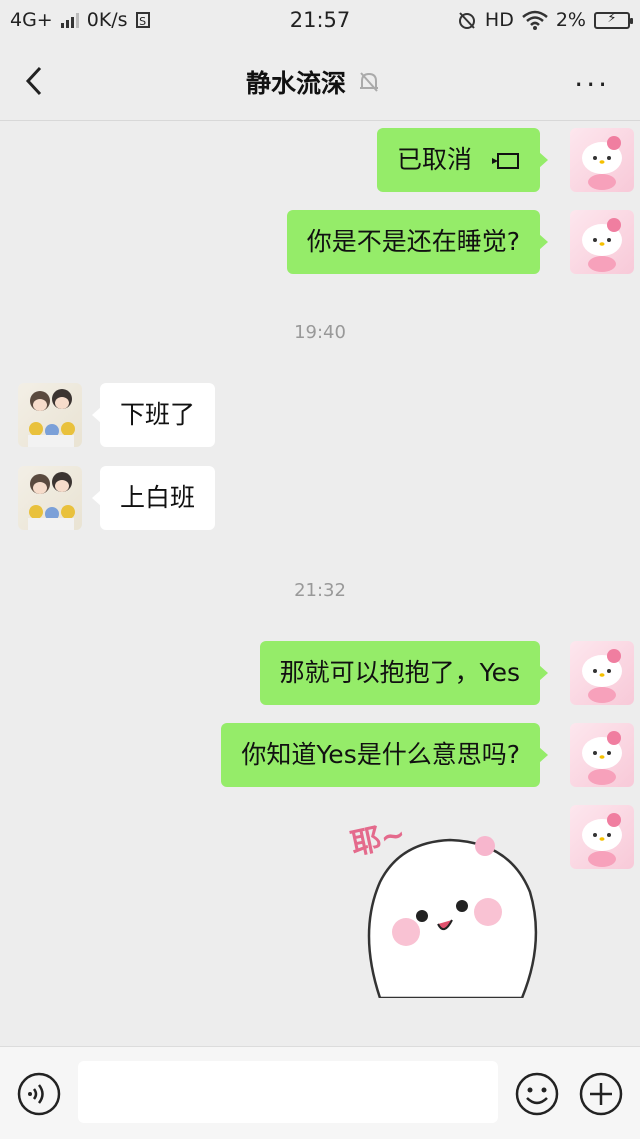  Describe the element at coordinates (499, 20) in the screenshot. I see `hd-badge: HD` at that location.